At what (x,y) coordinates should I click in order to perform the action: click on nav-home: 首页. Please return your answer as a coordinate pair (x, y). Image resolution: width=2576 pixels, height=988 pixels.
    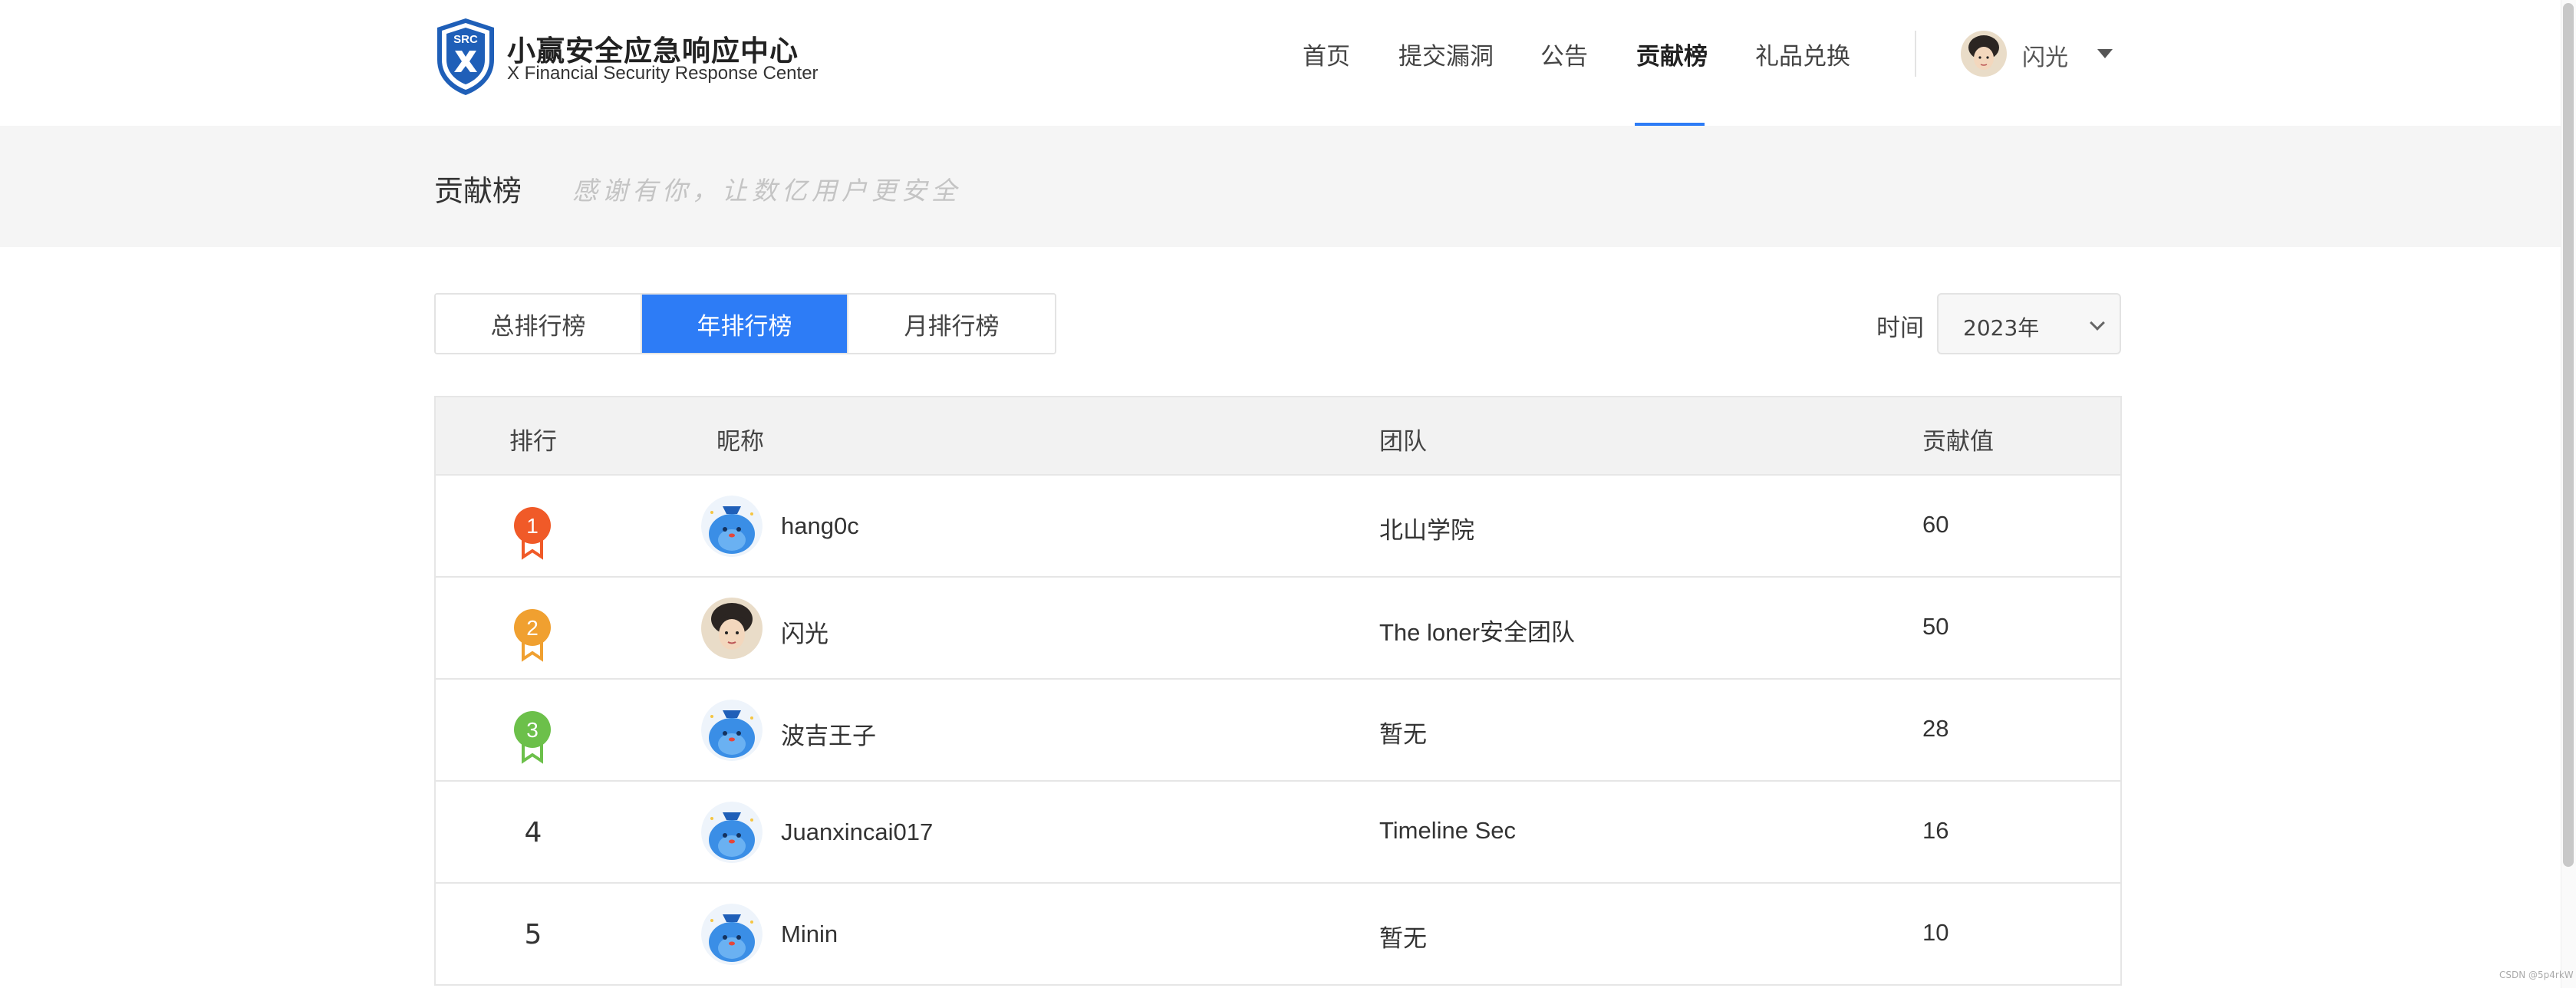
    Looking at the image, I should click on (1326, 54).